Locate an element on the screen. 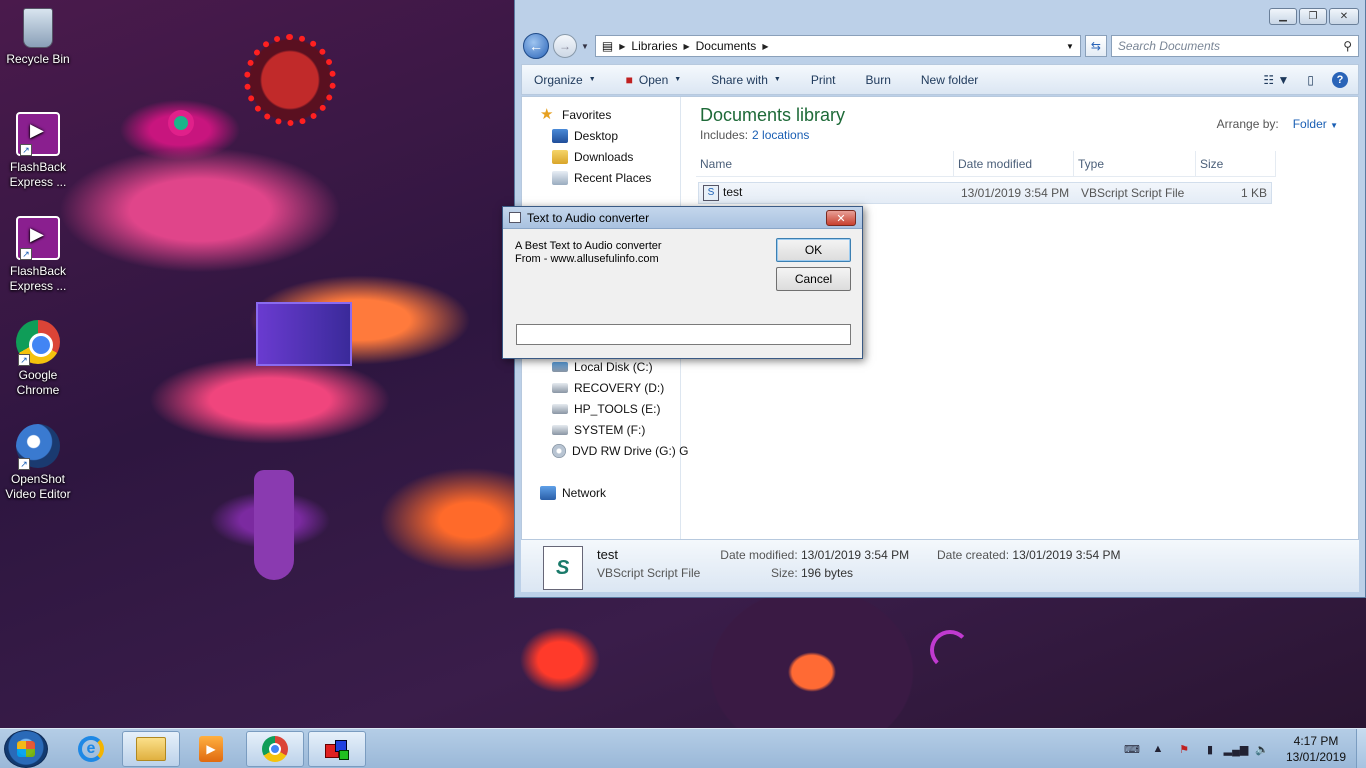 The image size is (1366, 768). search-input: Search Documents ⚲ is located at coordinates (1234, 46).